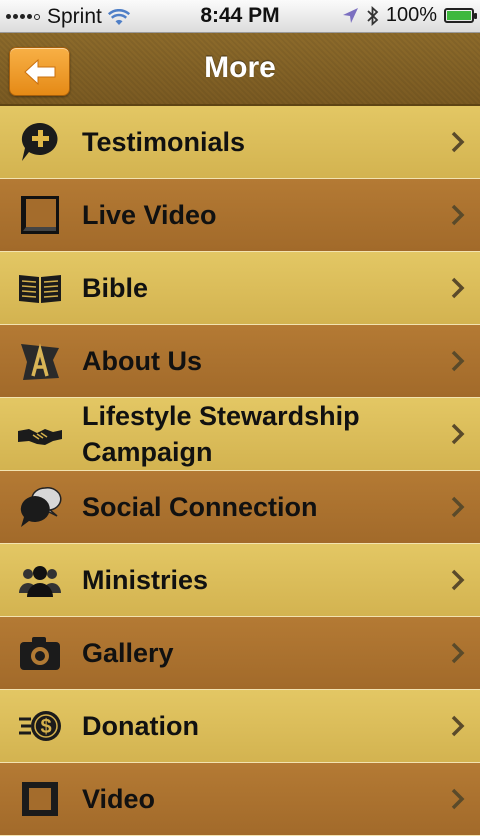 The image size is (480, 836). I want to click on menu-item-live-video: Live Video, so click(240, 215).